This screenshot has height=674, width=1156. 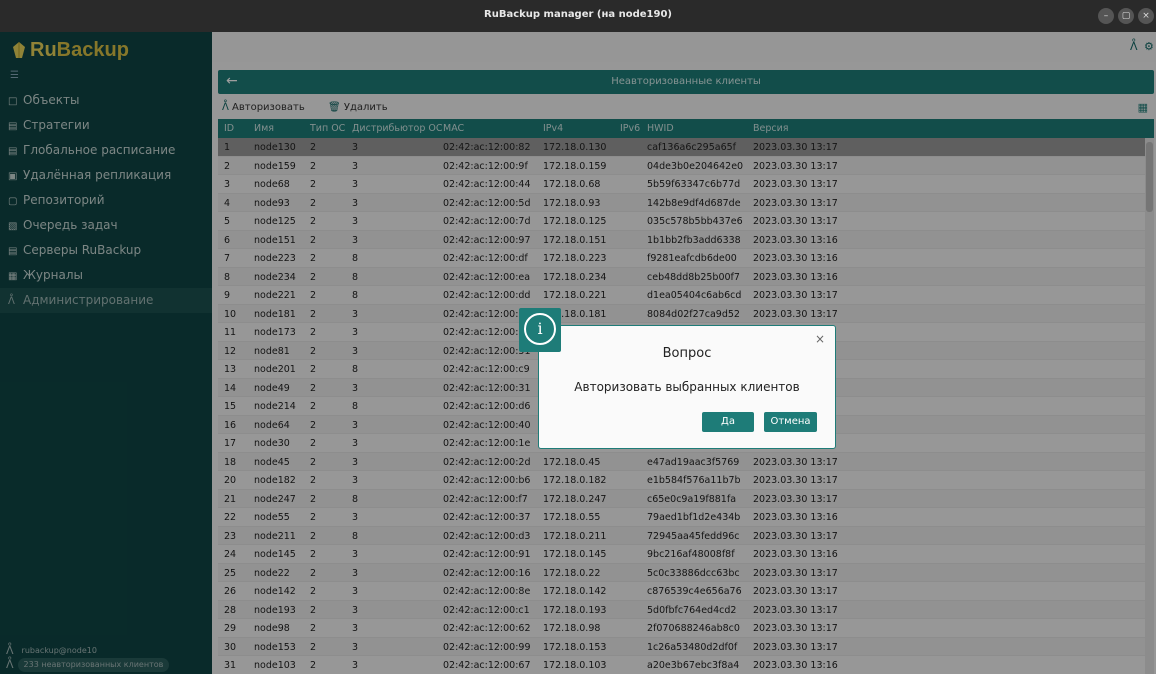 I want to click on title-bar: RuBackup manager (на node190) – ▢ ×, so click(x=578, y=16).